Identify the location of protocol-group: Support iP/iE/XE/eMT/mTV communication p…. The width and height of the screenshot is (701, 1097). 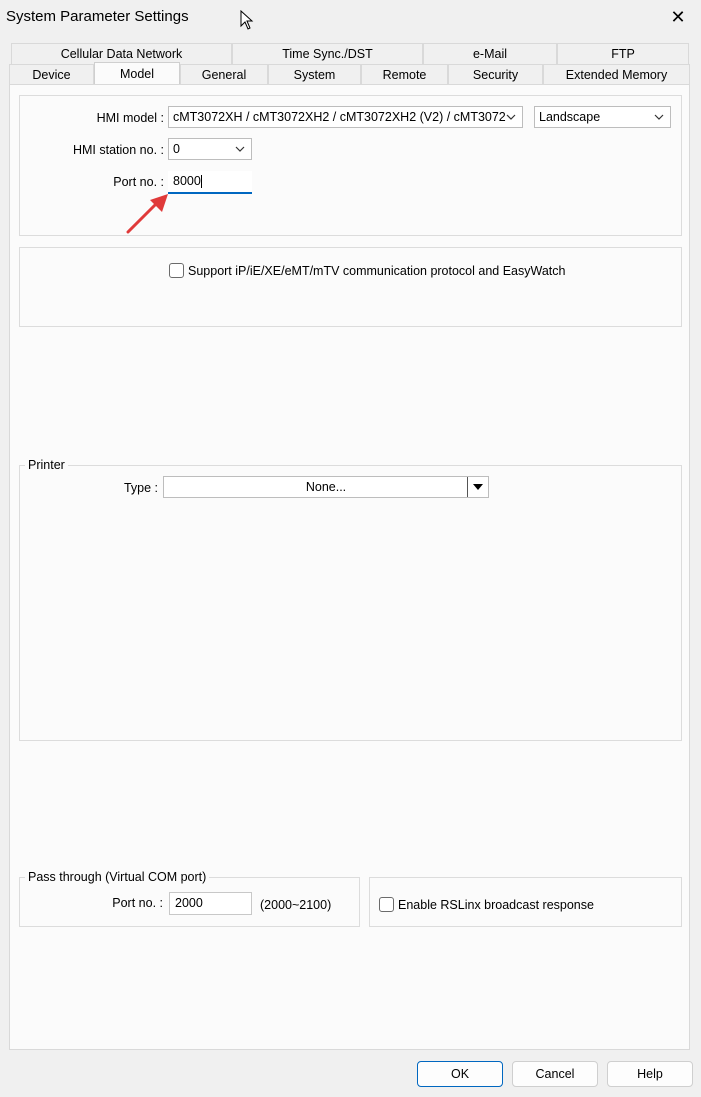
(350, 287).